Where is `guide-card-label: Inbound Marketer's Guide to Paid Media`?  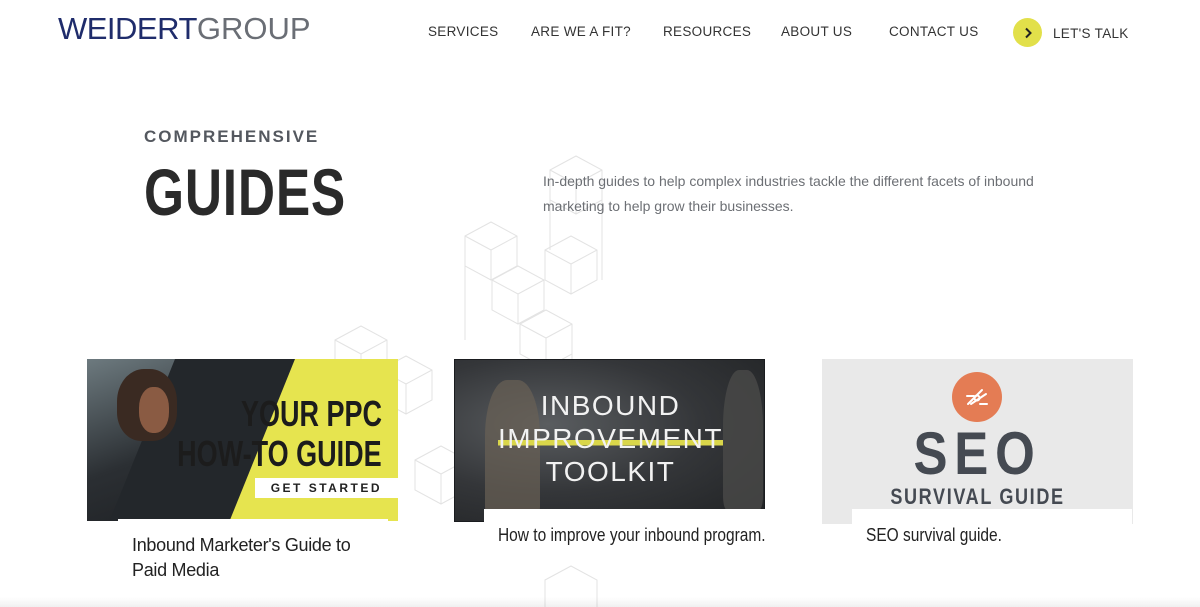
guide-card-label: Inbound Marketer's Guide to Paid Media is located at coordinates (253, 551).